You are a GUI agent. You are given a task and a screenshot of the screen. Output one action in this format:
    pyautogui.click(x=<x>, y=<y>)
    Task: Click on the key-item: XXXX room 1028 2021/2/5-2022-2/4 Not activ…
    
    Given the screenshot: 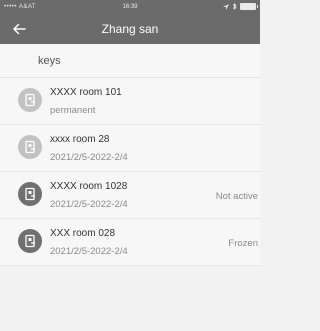 What is the action you would take?
    pyautogui.click(x=130, y=195)
    